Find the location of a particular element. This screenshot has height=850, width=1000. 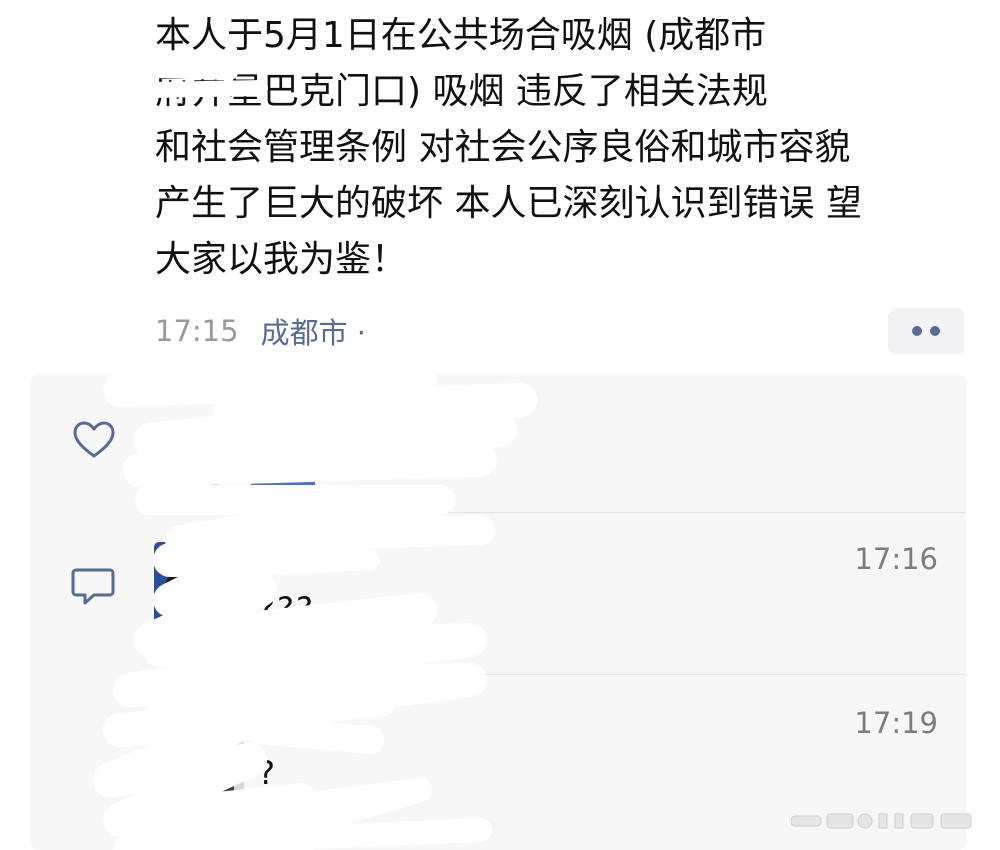

post-time: 17:15 is located at coordinates (197, 331).